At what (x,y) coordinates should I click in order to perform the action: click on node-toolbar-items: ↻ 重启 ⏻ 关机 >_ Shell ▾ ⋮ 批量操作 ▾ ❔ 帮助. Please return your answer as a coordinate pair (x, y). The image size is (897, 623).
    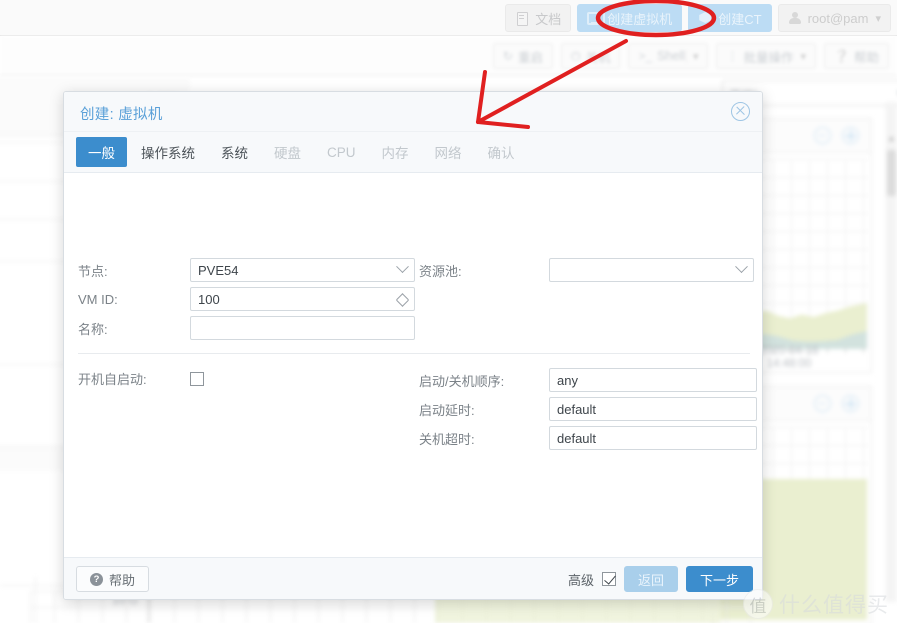
    Looking at the image, I should click on (690, 56).